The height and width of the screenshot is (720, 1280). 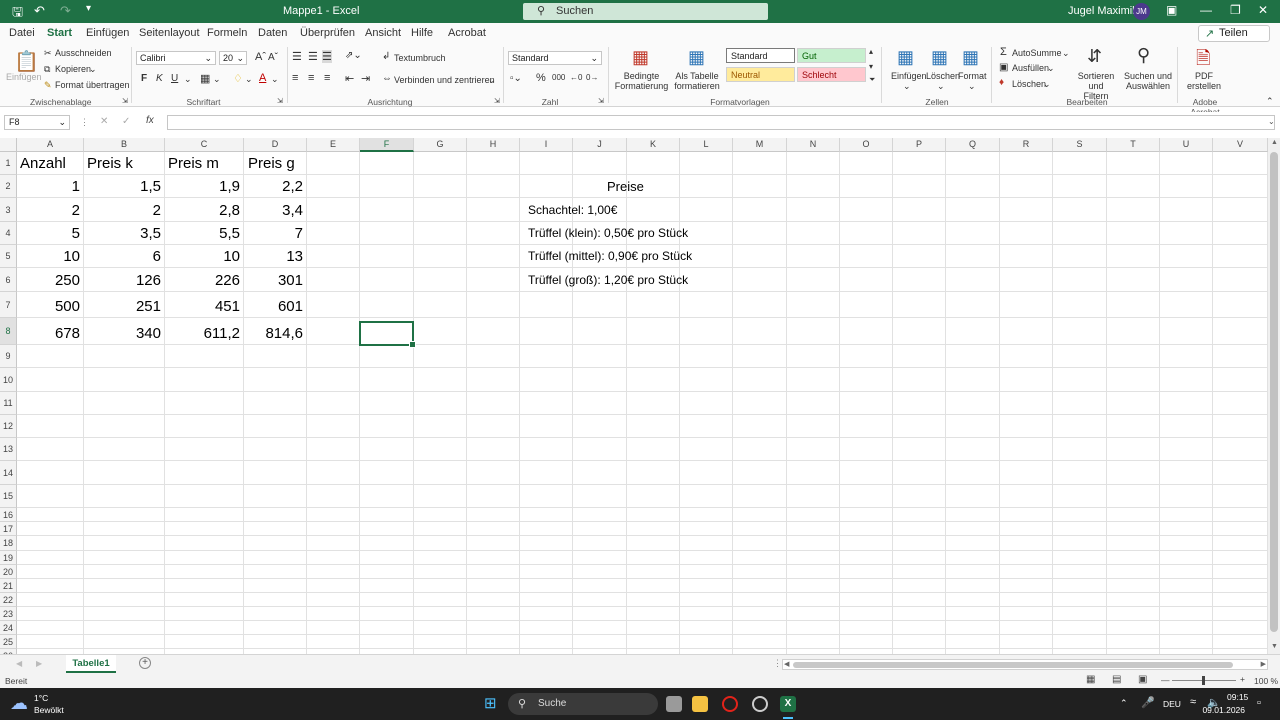 What do you see at coordinates (174, 78) in the screenshot?
I see `underline-icon: U` at bounding box center [174, 78].